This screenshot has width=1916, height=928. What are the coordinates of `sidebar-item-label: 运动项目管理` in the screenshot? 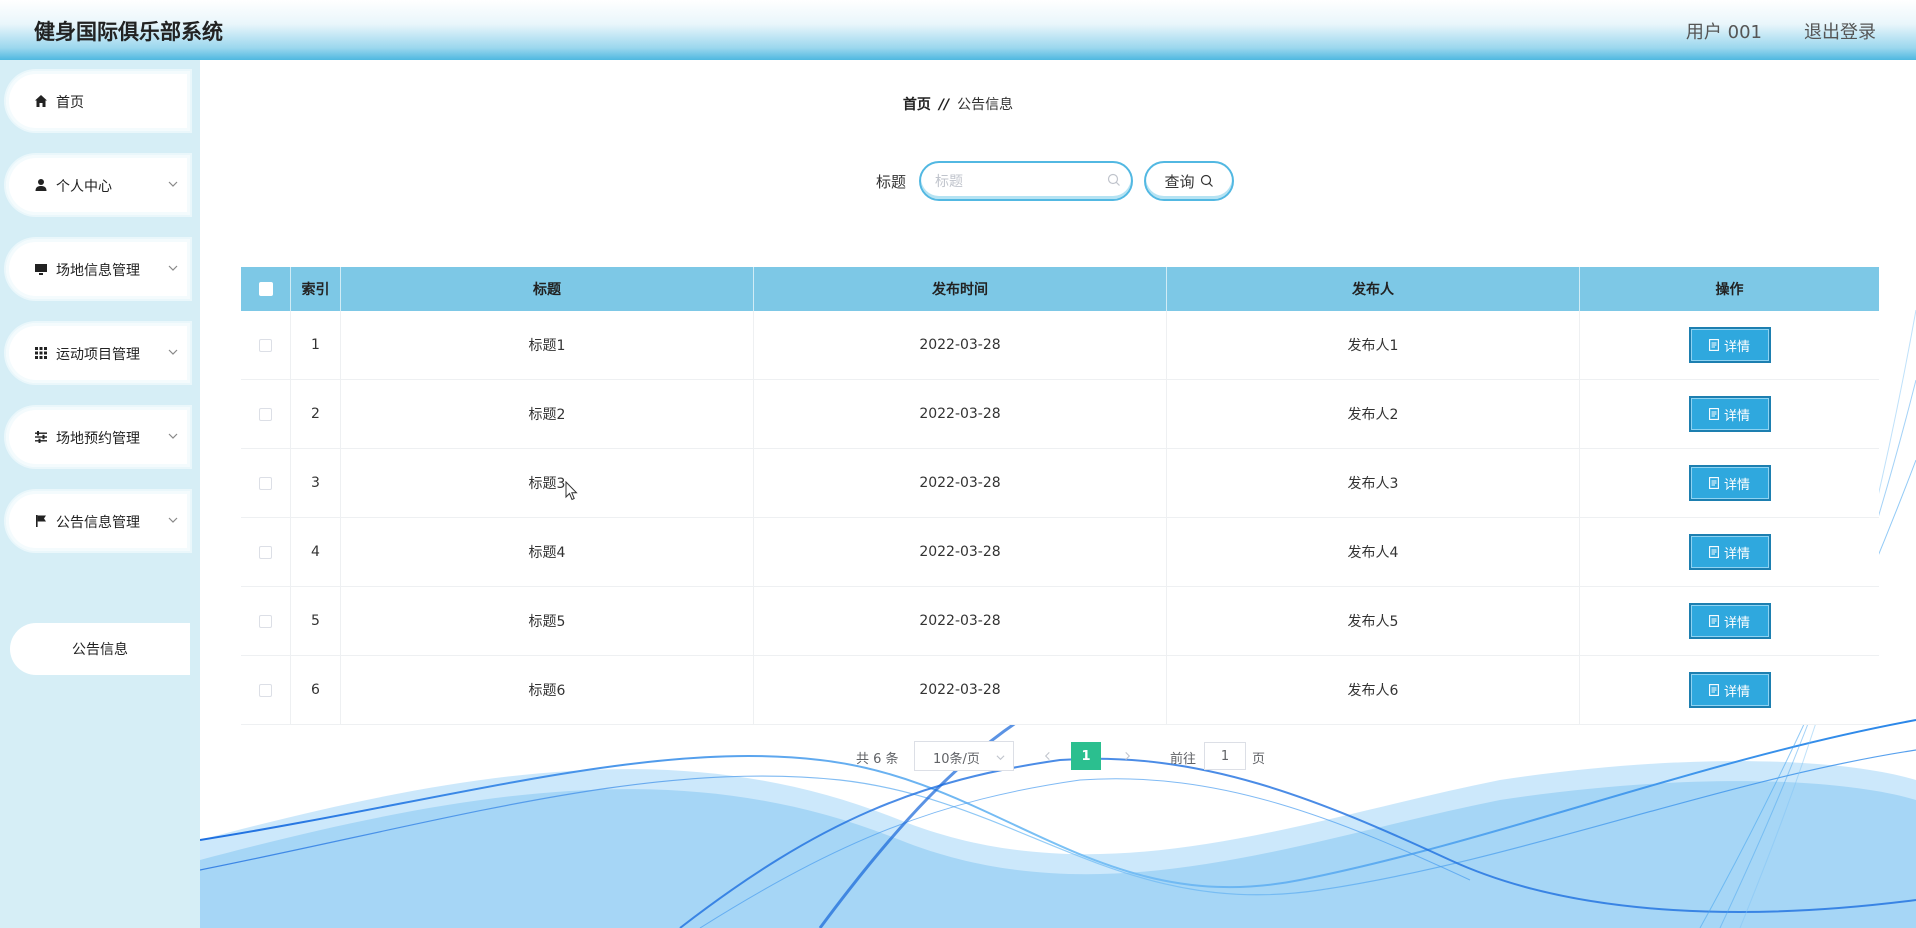 It's located at (98, 355).